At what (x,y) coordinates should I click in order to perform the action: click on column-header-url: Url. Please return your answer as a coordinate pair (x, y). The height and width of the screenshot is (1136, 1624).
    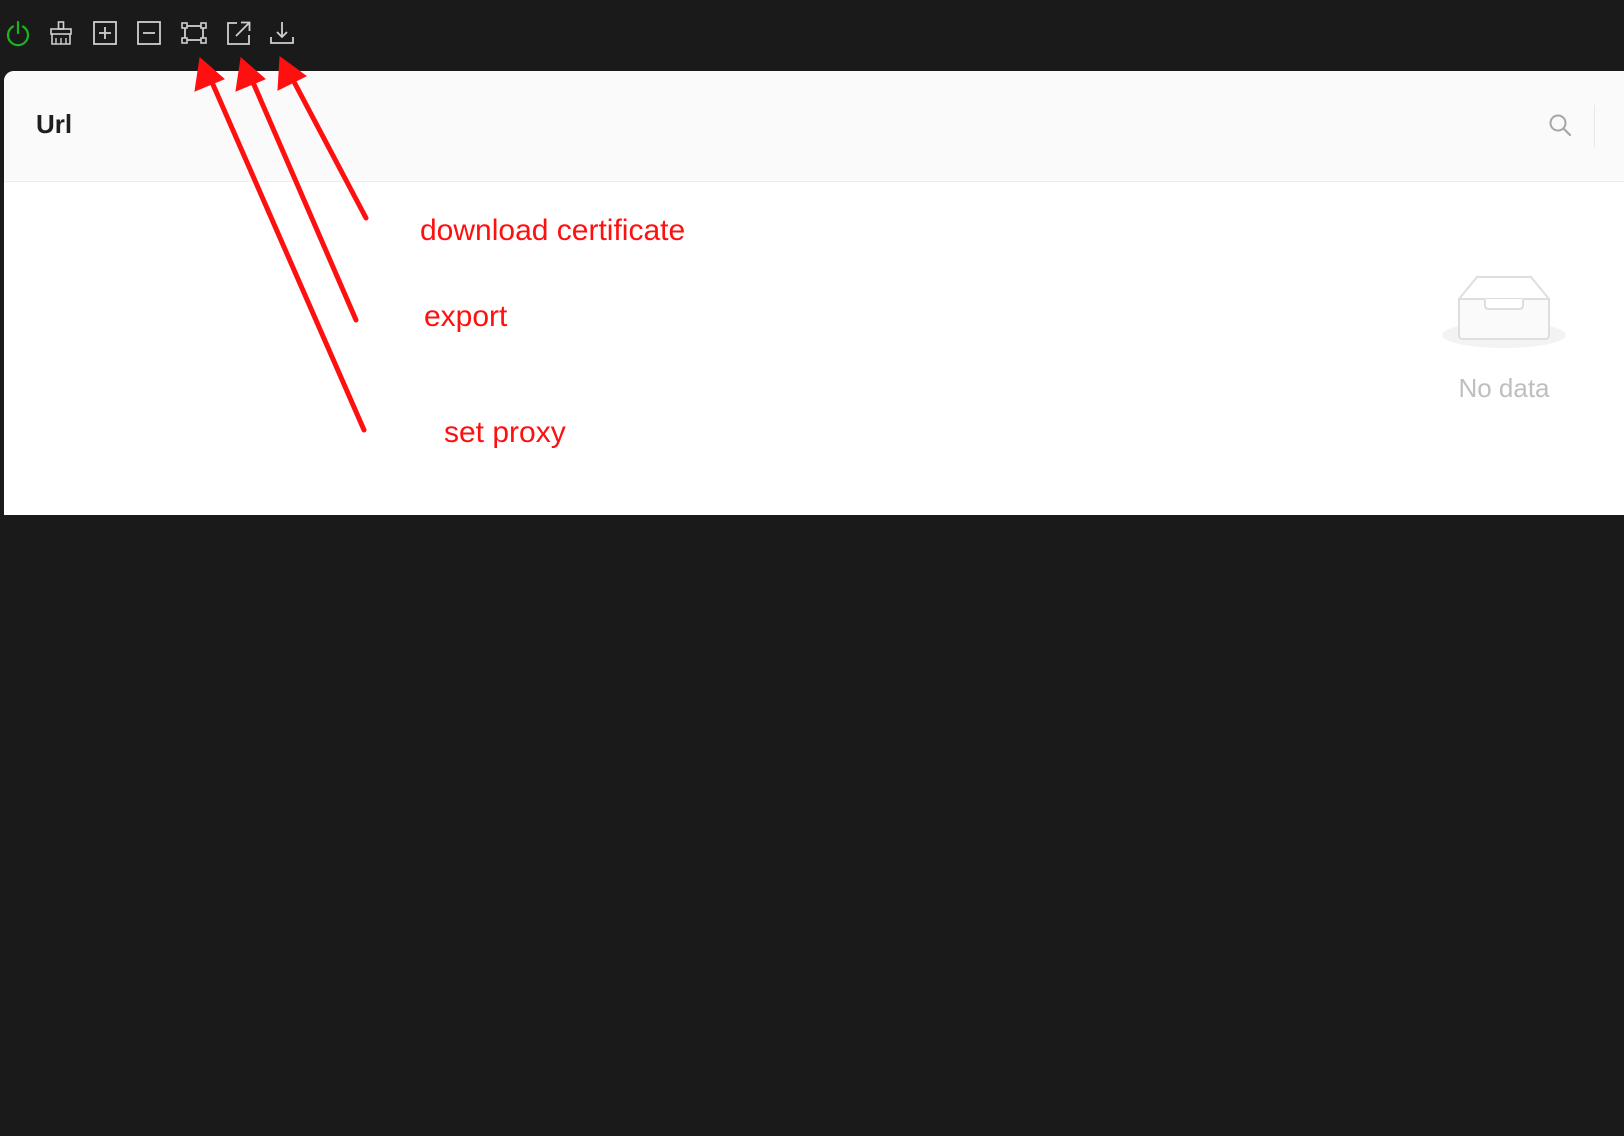
    Looking at the image, I should click on (54, 124).